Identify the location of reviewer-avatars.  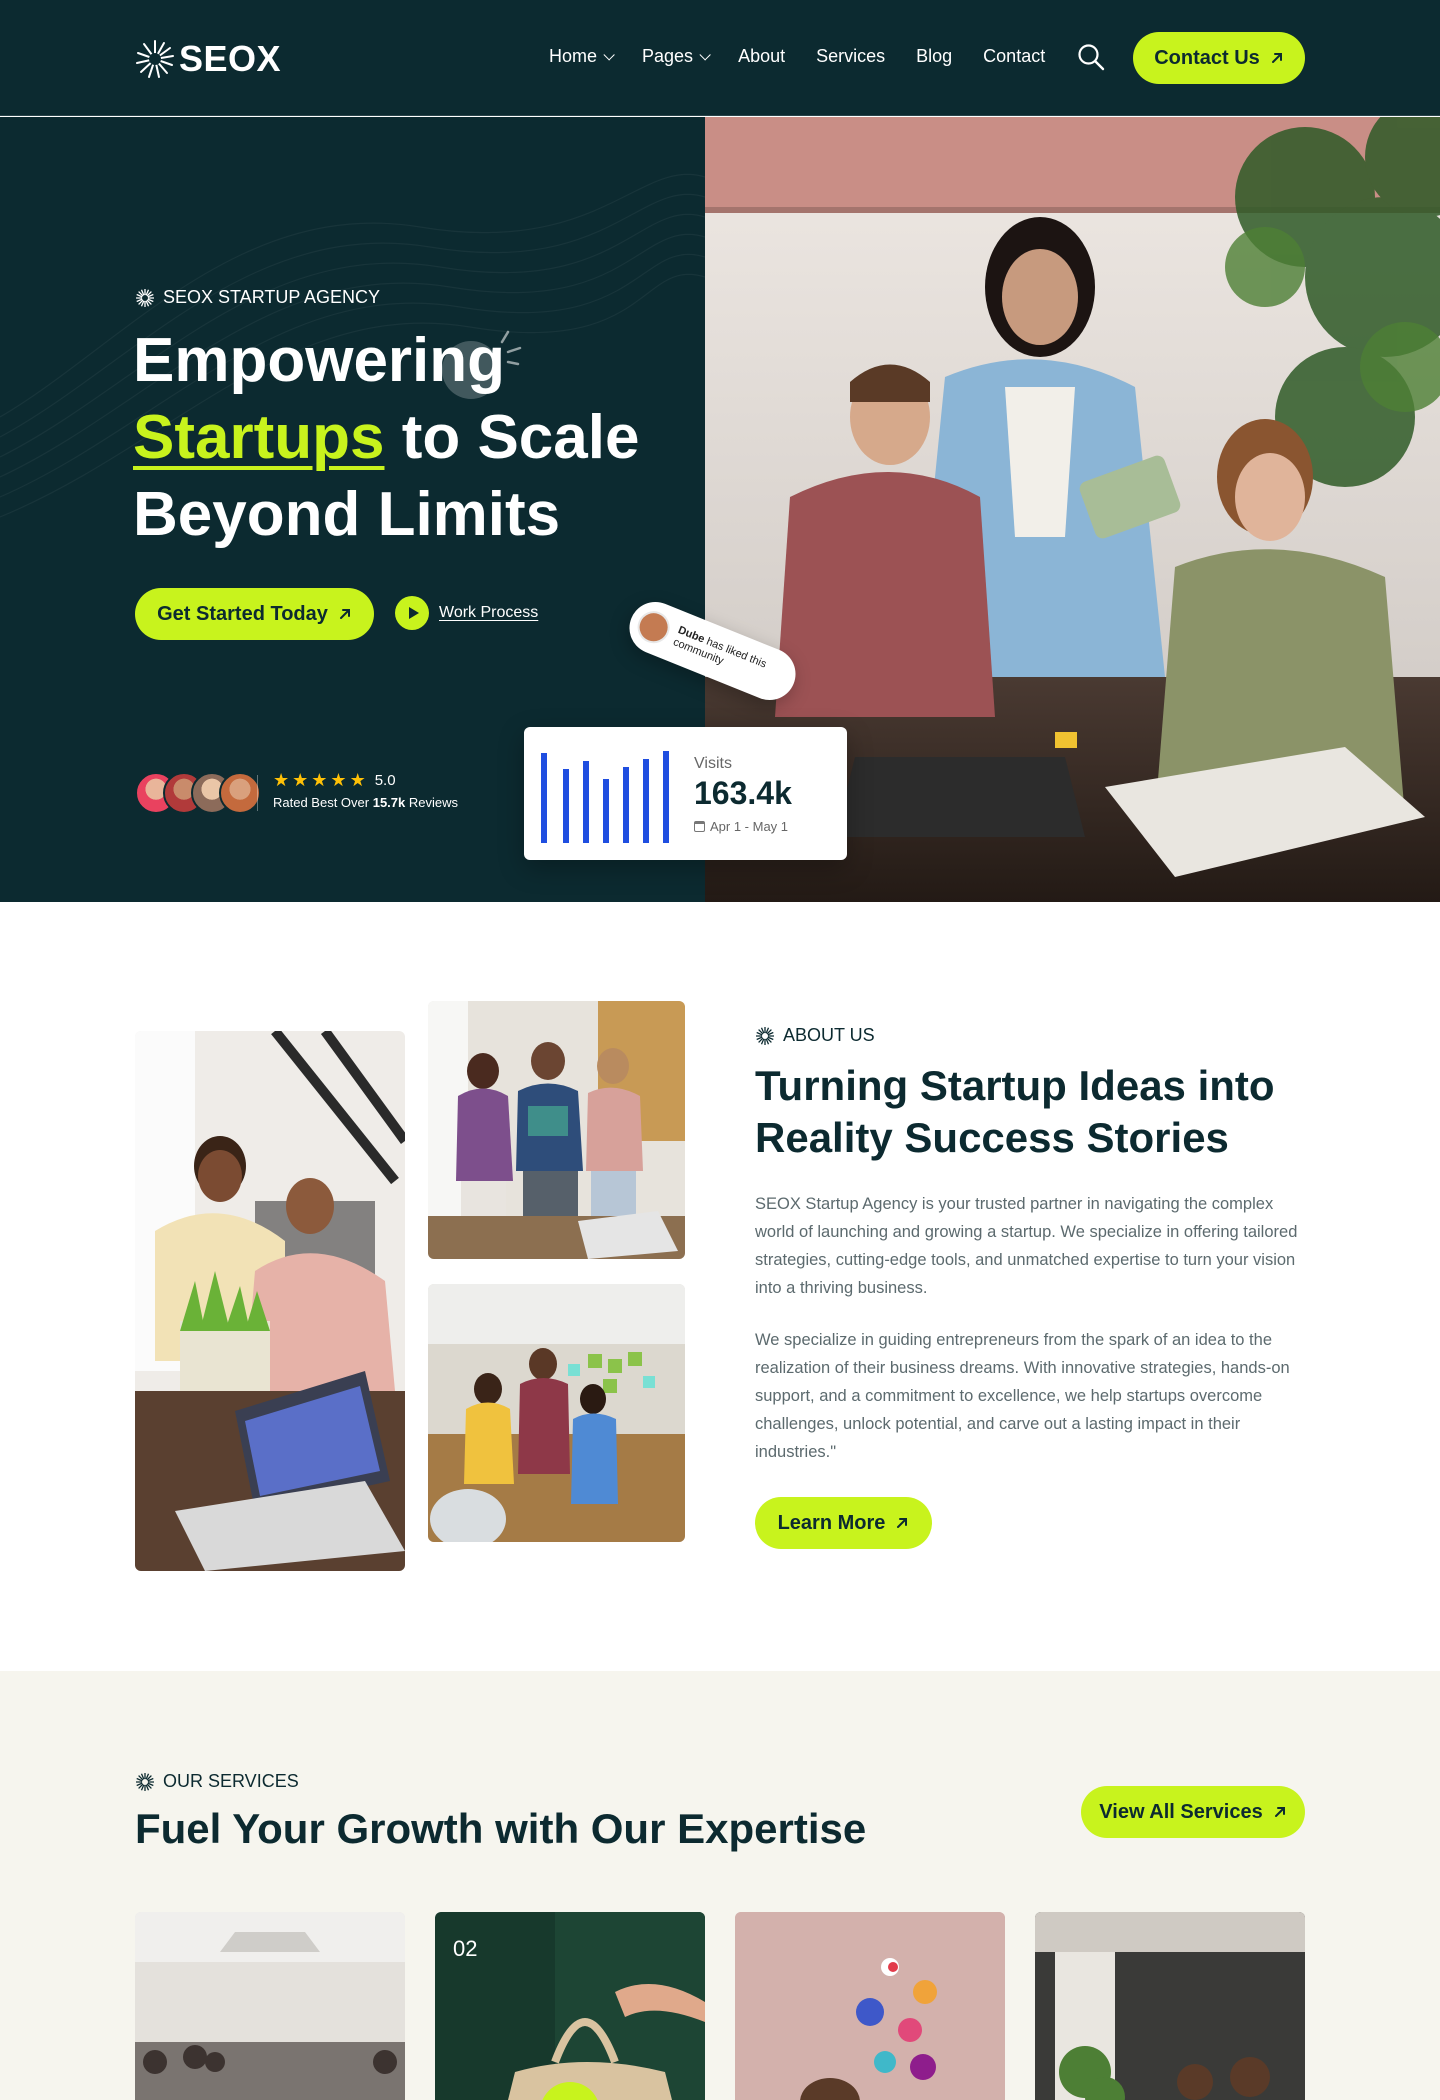
(198, 793).